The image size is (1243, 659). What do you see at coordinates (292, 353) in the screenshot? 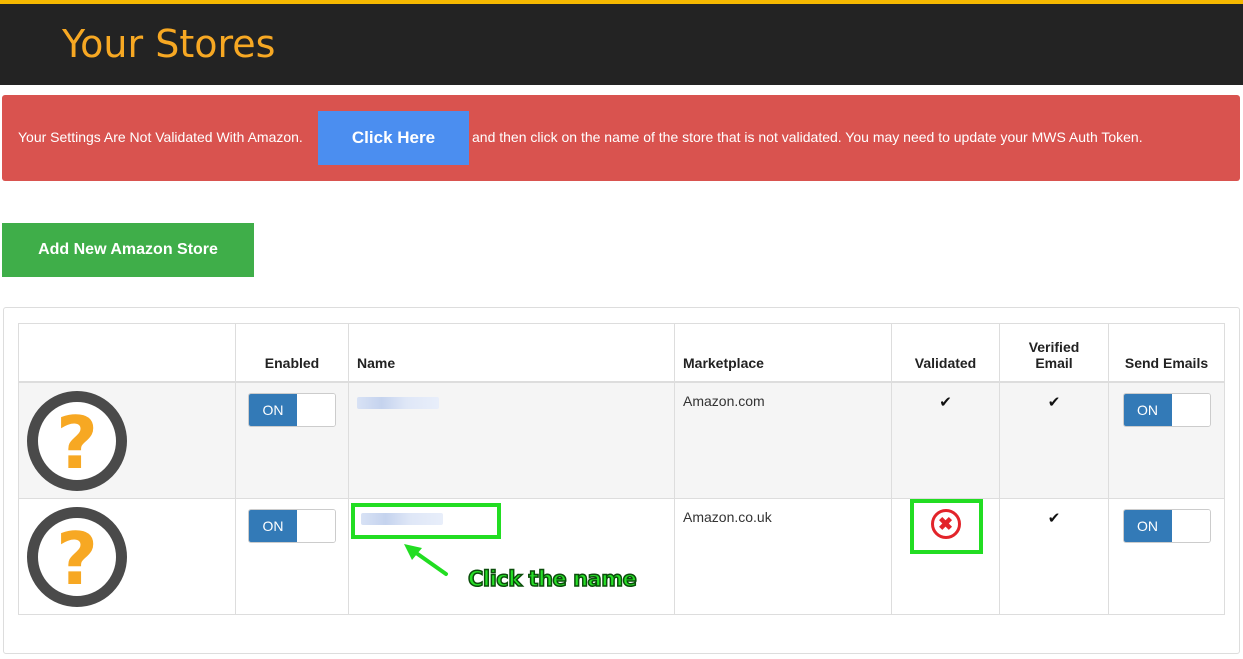
I see `column-header-enabled: Enabled` at bounding box center [292, 353].